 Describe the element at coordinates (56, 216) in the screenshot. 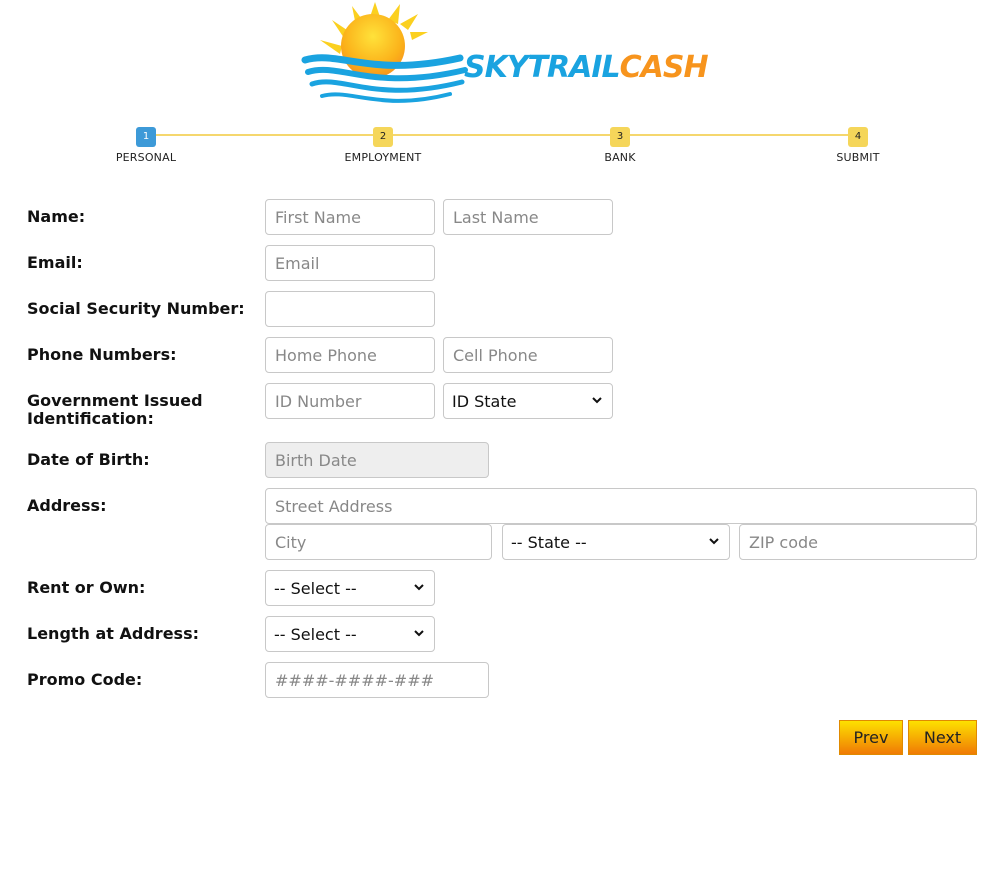

I see `name-label: Name:` at that location.